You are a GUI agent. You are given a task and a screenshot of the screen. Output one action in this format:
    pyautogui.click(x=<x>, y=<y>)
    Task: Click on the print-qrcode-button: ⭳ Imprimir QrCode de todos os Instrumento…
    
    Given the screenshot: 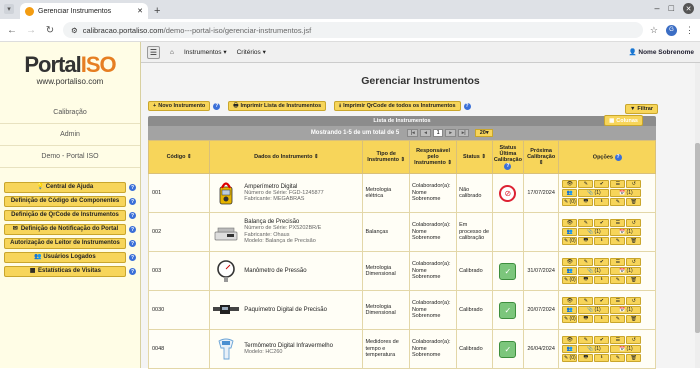 What is the action you would take?
    pyautogui.click(x=397, y=106)
    